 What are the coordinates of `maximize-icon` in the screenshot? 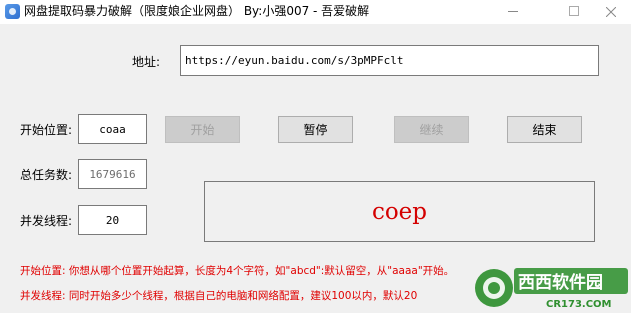 It's located at (574, 11).